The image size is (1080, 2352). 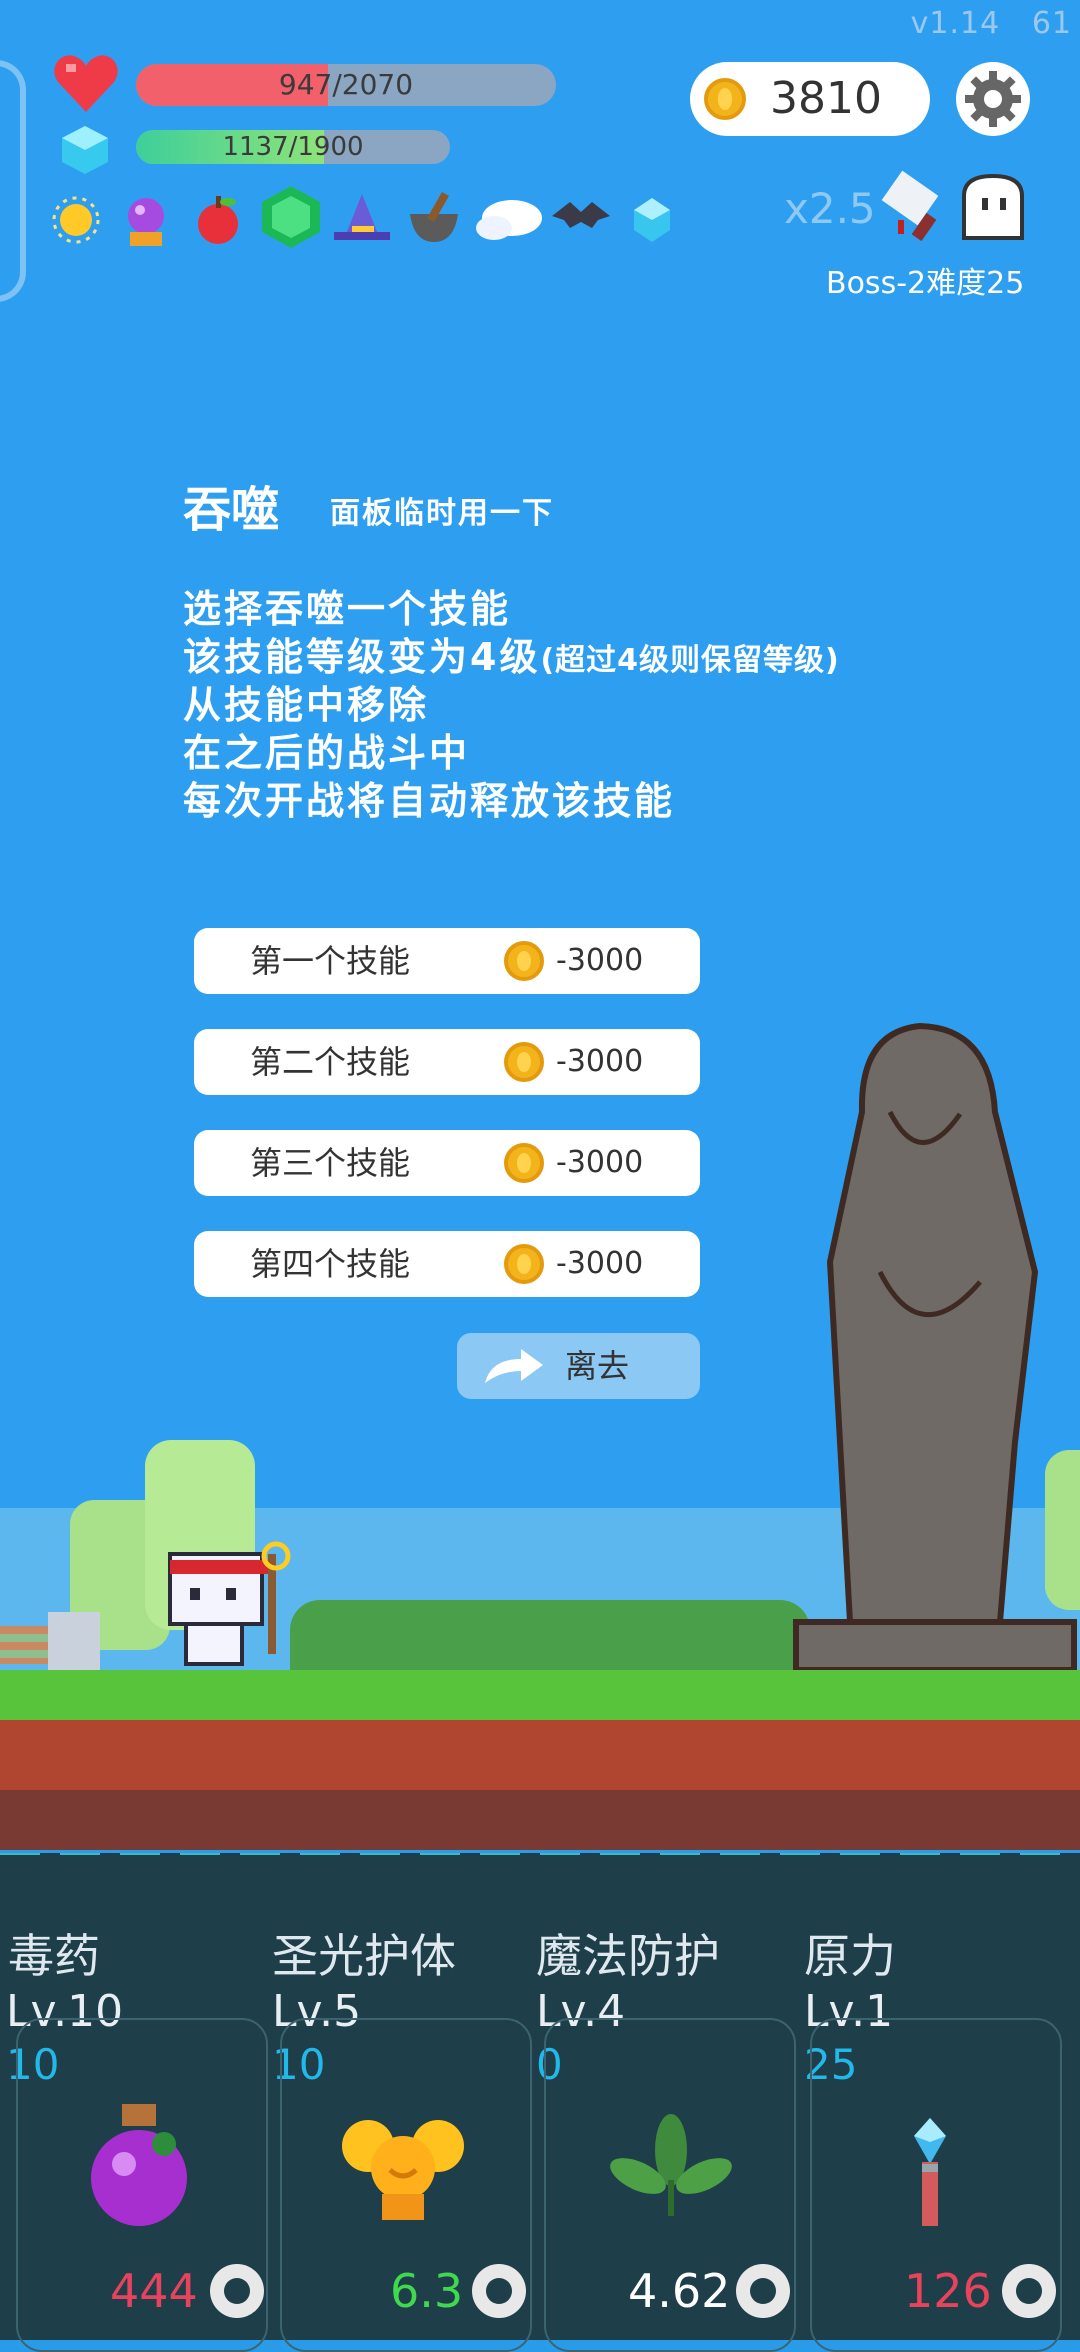 I want to click on description-line-2-note: (超过4级则保留等级), so click(x=690, y=660).